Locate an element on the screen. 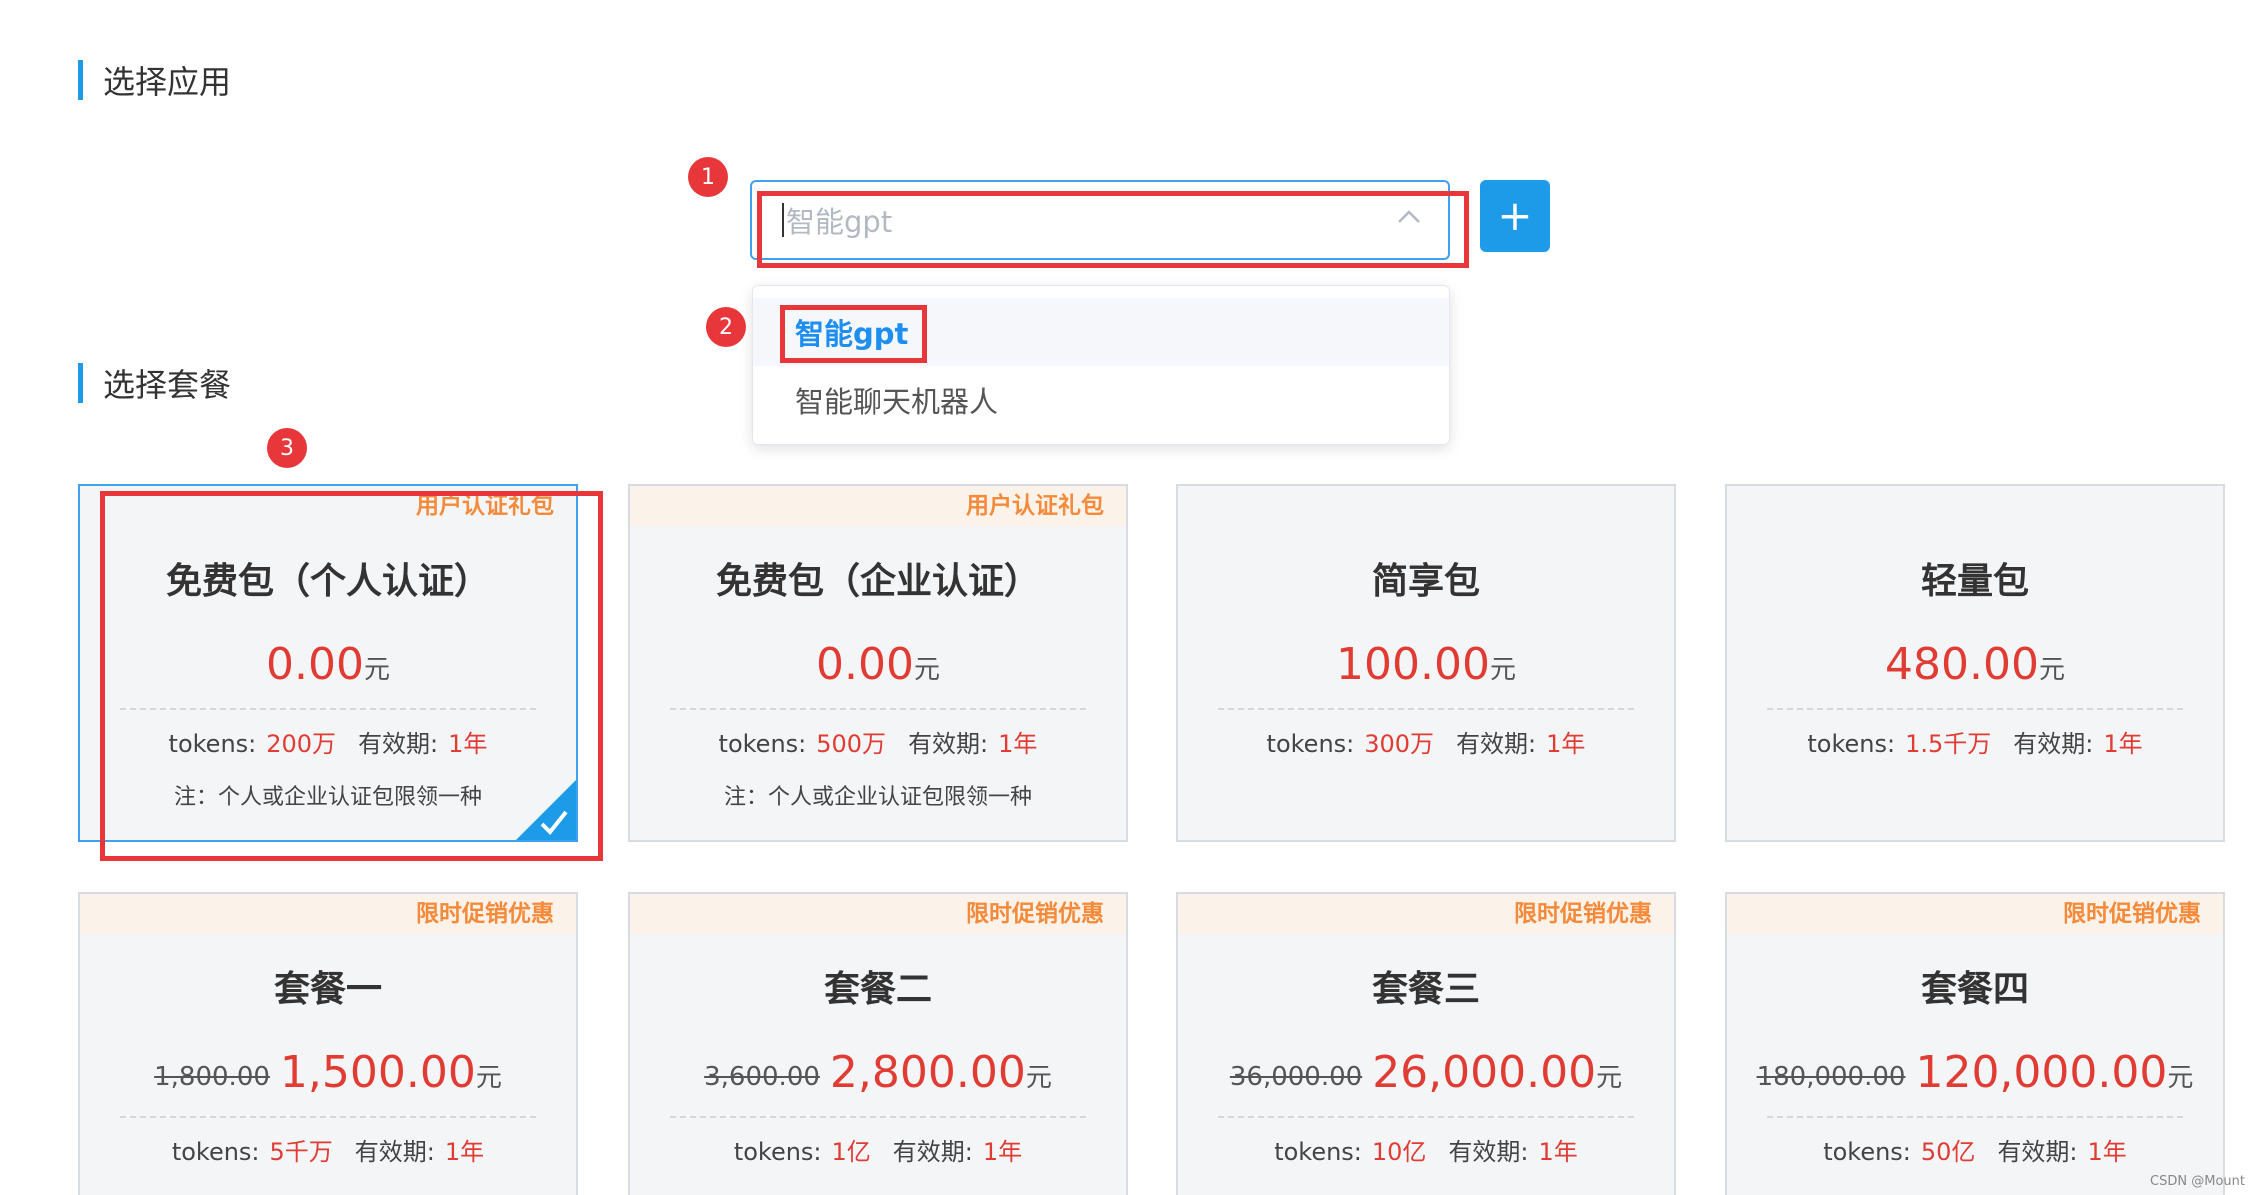 The width and height of the screenshot is (2253, 1195). package-price: 3,600.00 2,800.00 元 is located at coordinates (878, 1070).